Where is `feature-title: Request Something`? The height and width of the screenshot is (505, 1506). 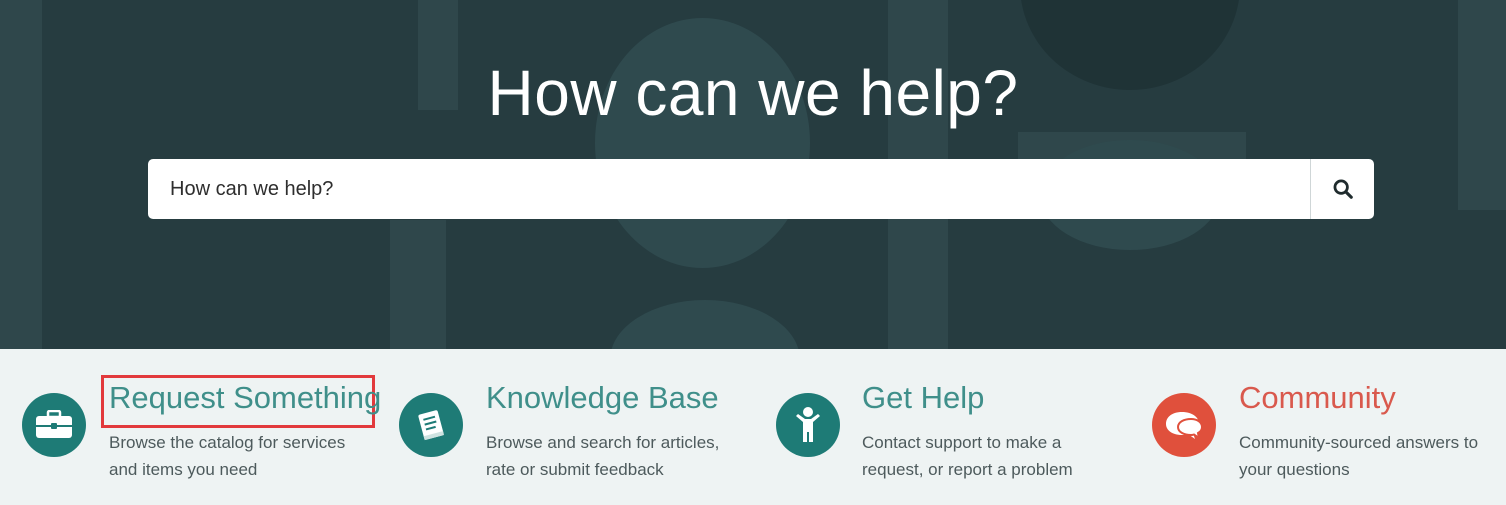
feature-title: Request Something is located at coordinates (245, 398).